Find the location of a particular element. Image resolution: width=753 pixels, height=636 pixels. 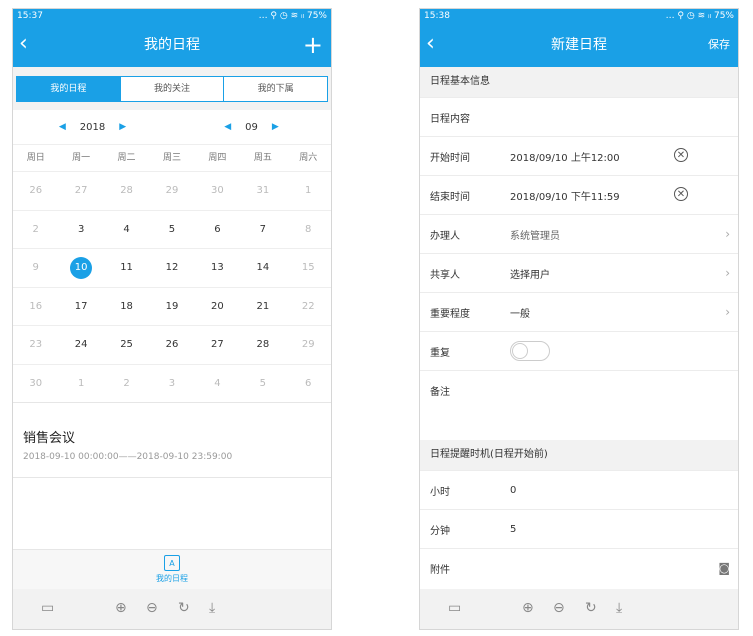

tab-subordinates: 我的下属 is located at coordinates (275, 89).